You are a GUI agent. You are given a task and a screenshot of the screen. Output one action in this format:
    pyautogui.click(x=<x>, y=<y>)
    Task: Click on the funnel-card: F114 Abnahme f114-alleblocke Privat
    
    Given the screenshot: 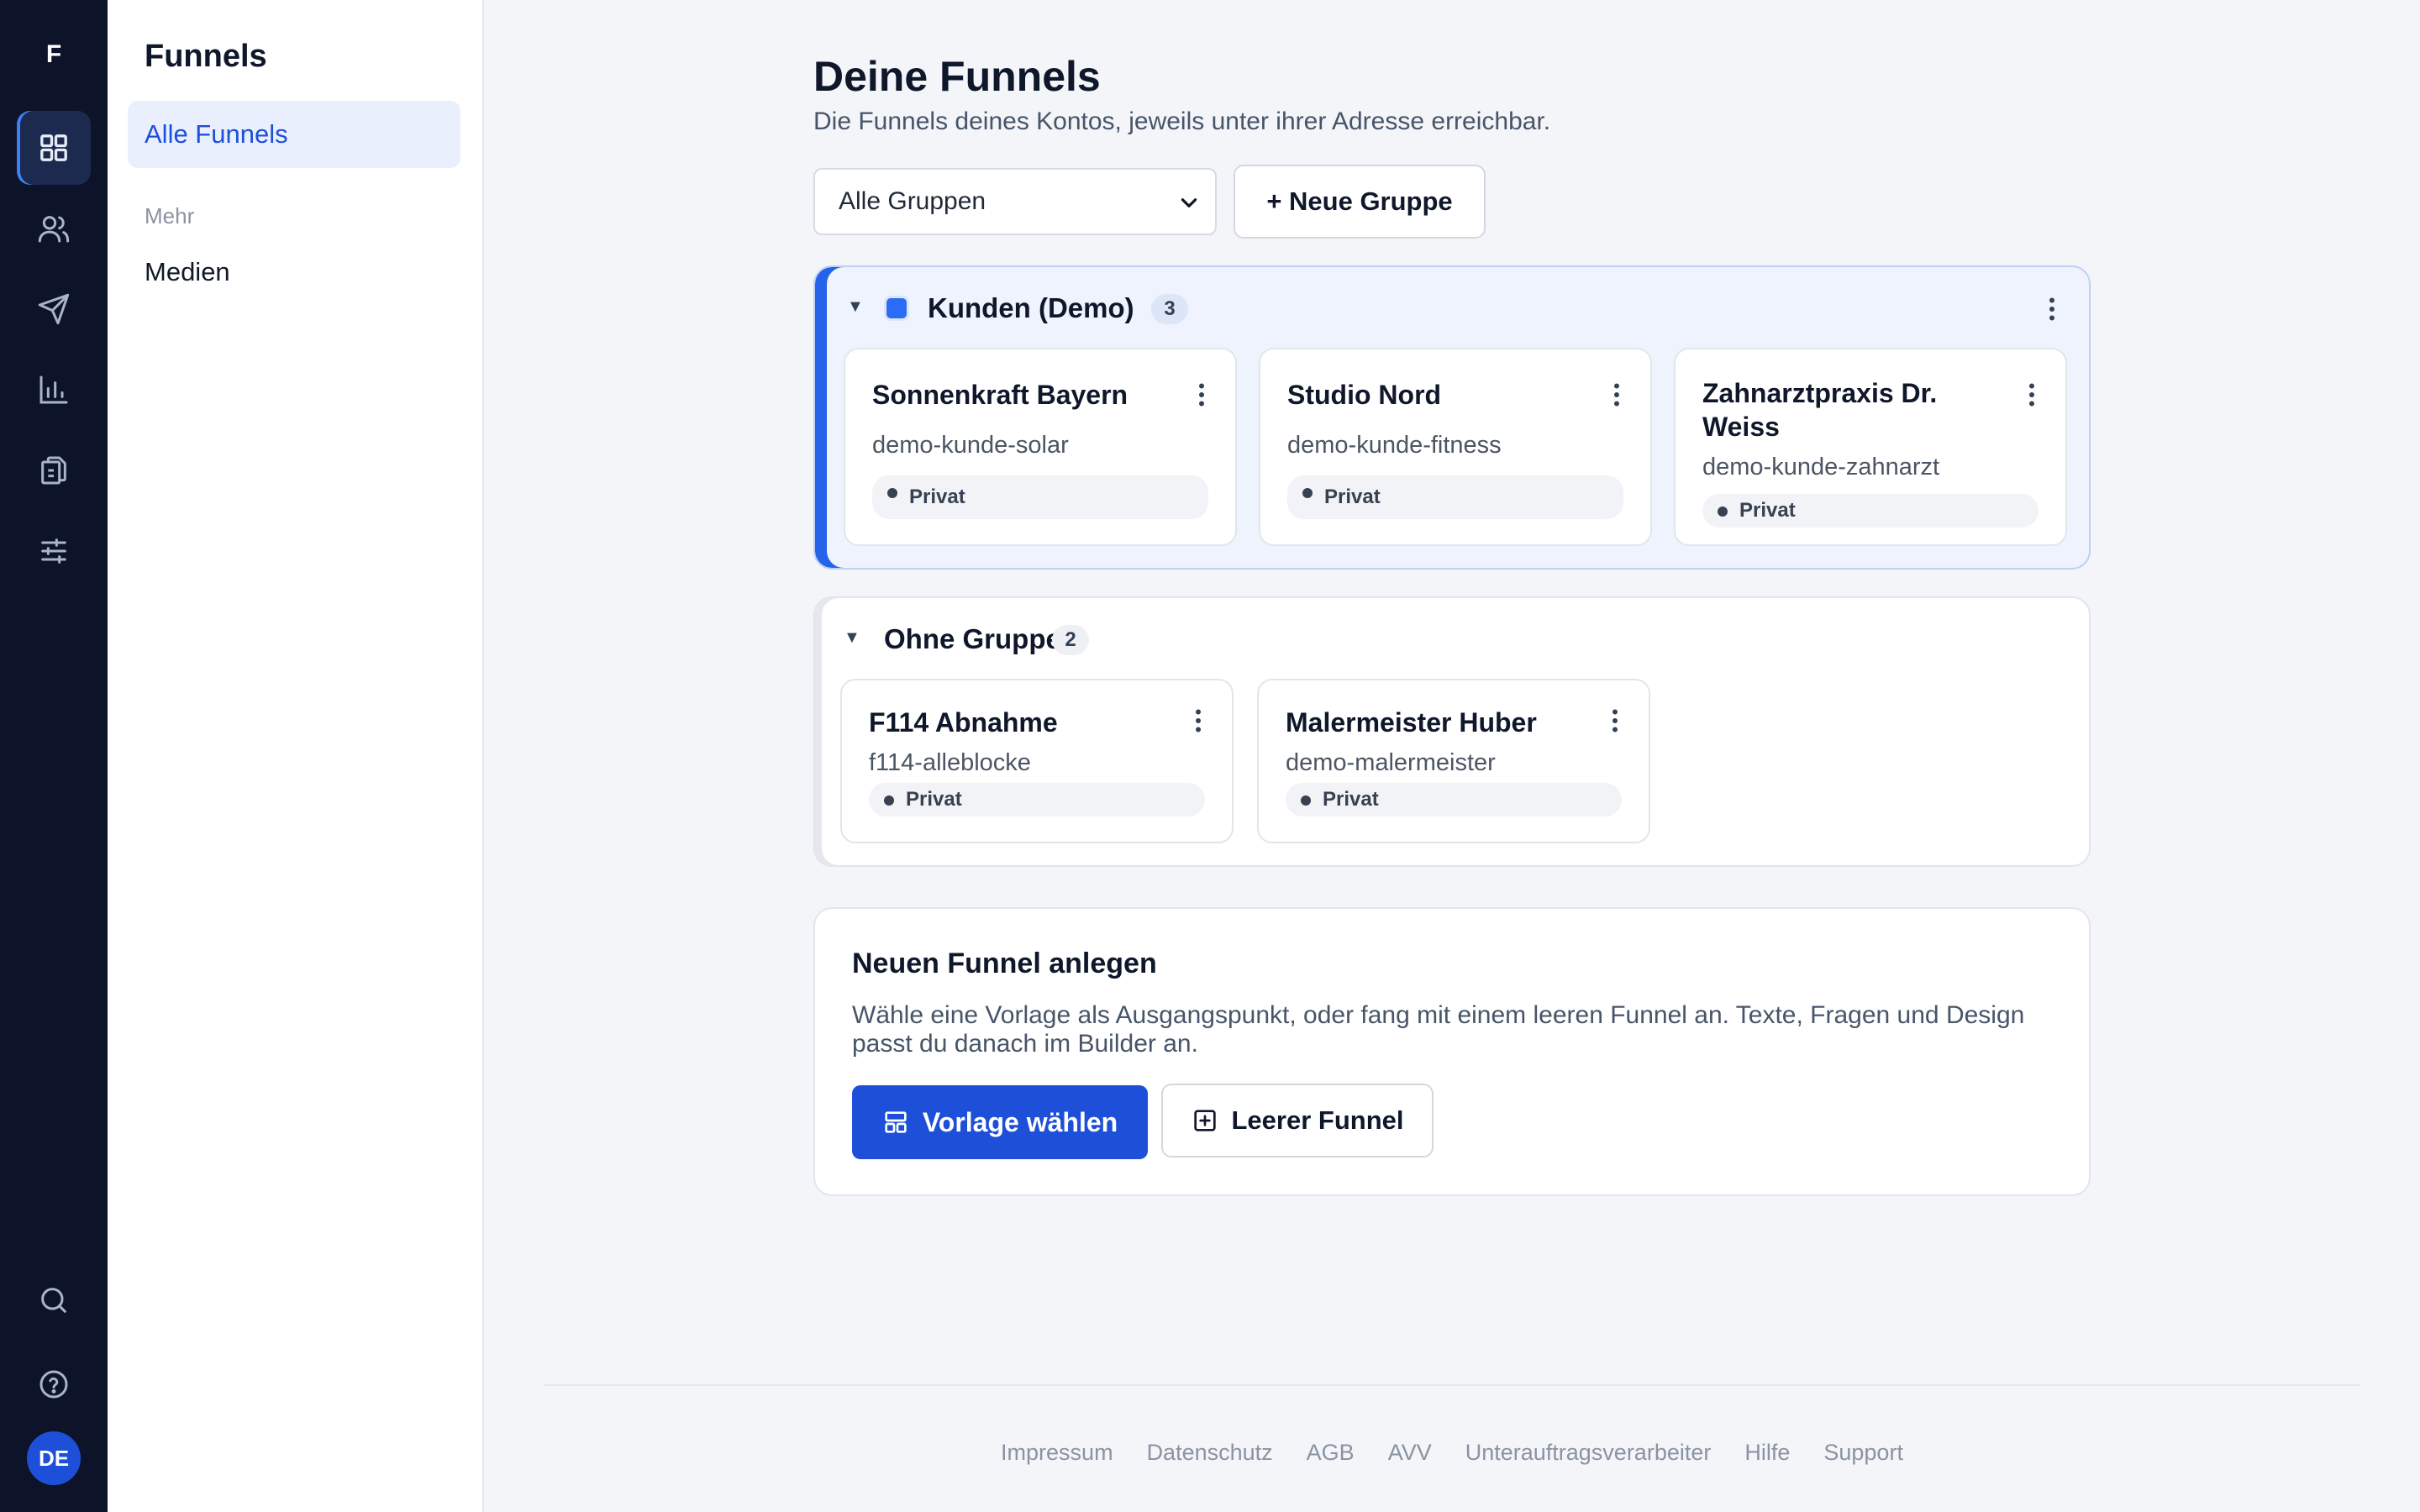 What is the action you would take?
    pyautogui.click(x=1037, y=761)
    